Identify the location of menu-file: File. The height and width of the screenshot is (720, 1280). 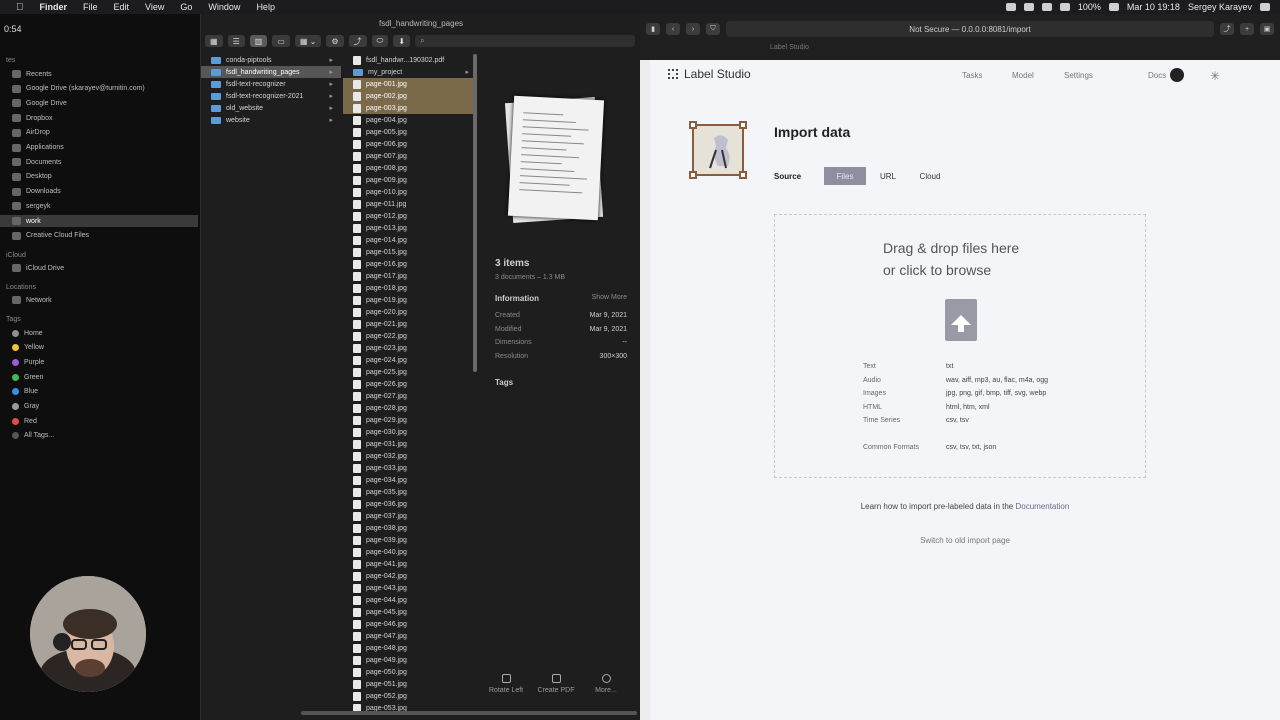
(90, 7).